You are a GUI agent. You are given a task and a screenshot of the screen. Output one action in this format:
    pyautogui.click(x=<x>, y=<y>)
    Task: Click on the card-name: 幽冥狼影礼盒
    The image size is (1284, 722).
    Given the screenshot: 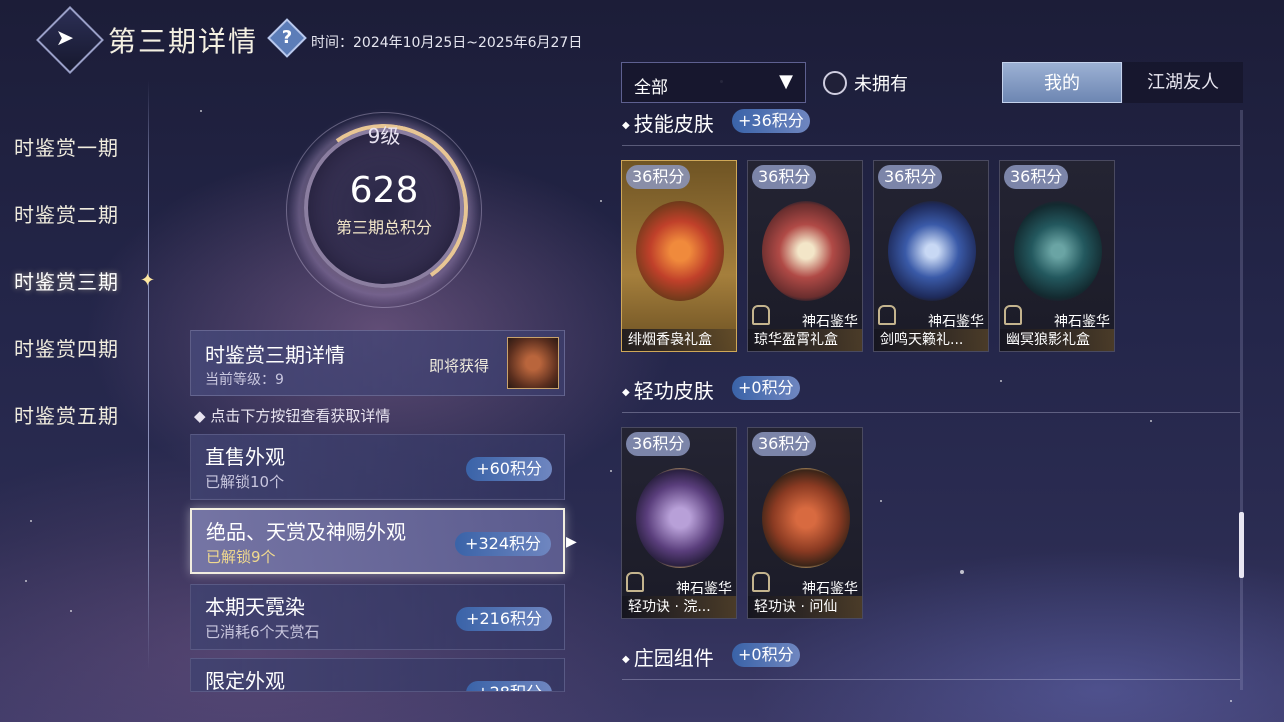 What is the action you would take?
    pyautogui.click(x=1057, y=340)
    